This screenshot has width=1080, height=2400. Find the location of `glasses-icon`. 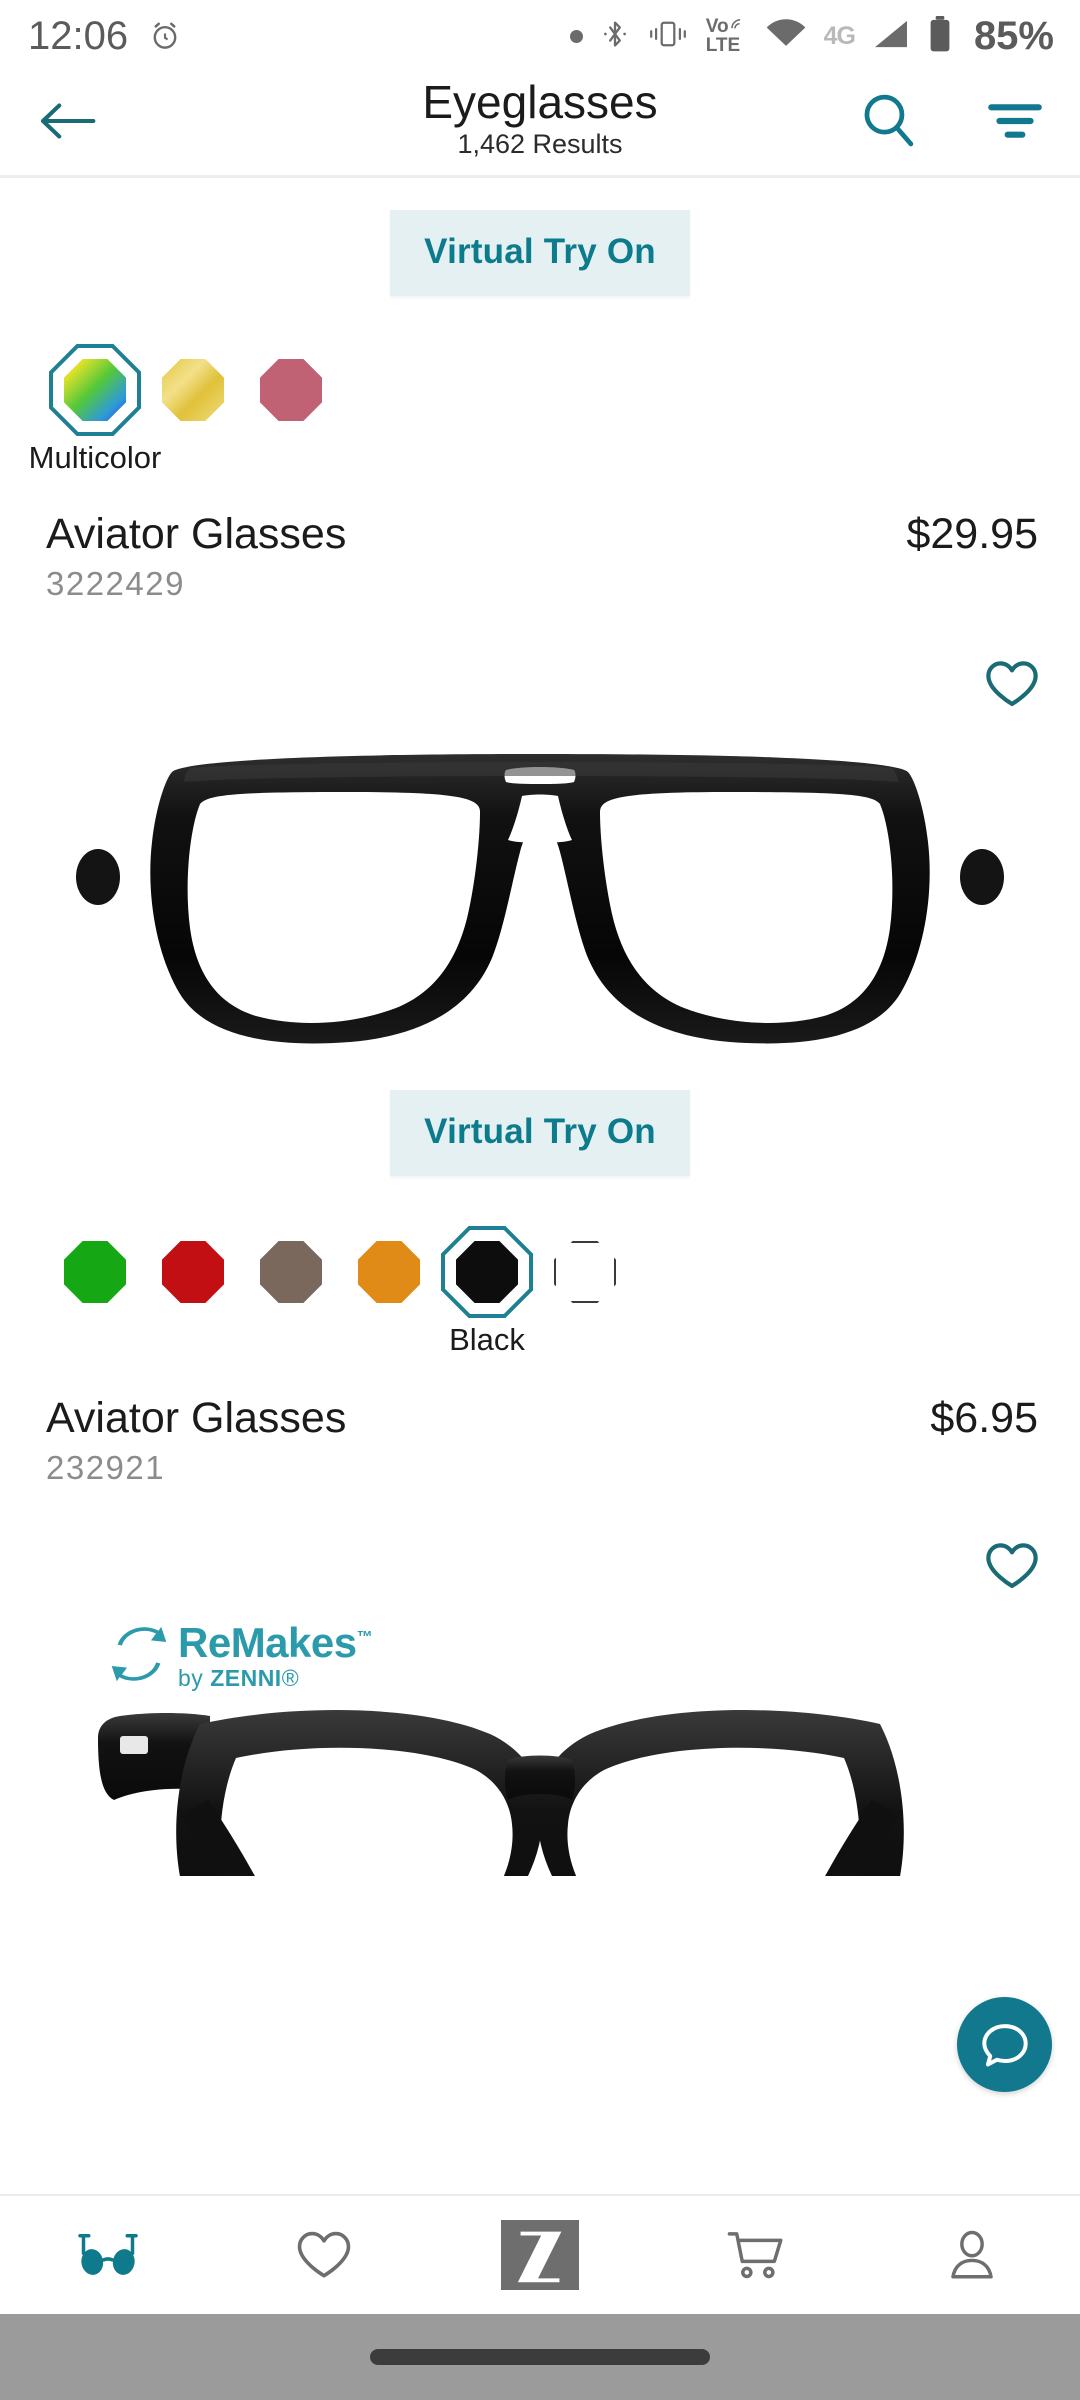

glasses-icon is located at coordinates (108, 2254).